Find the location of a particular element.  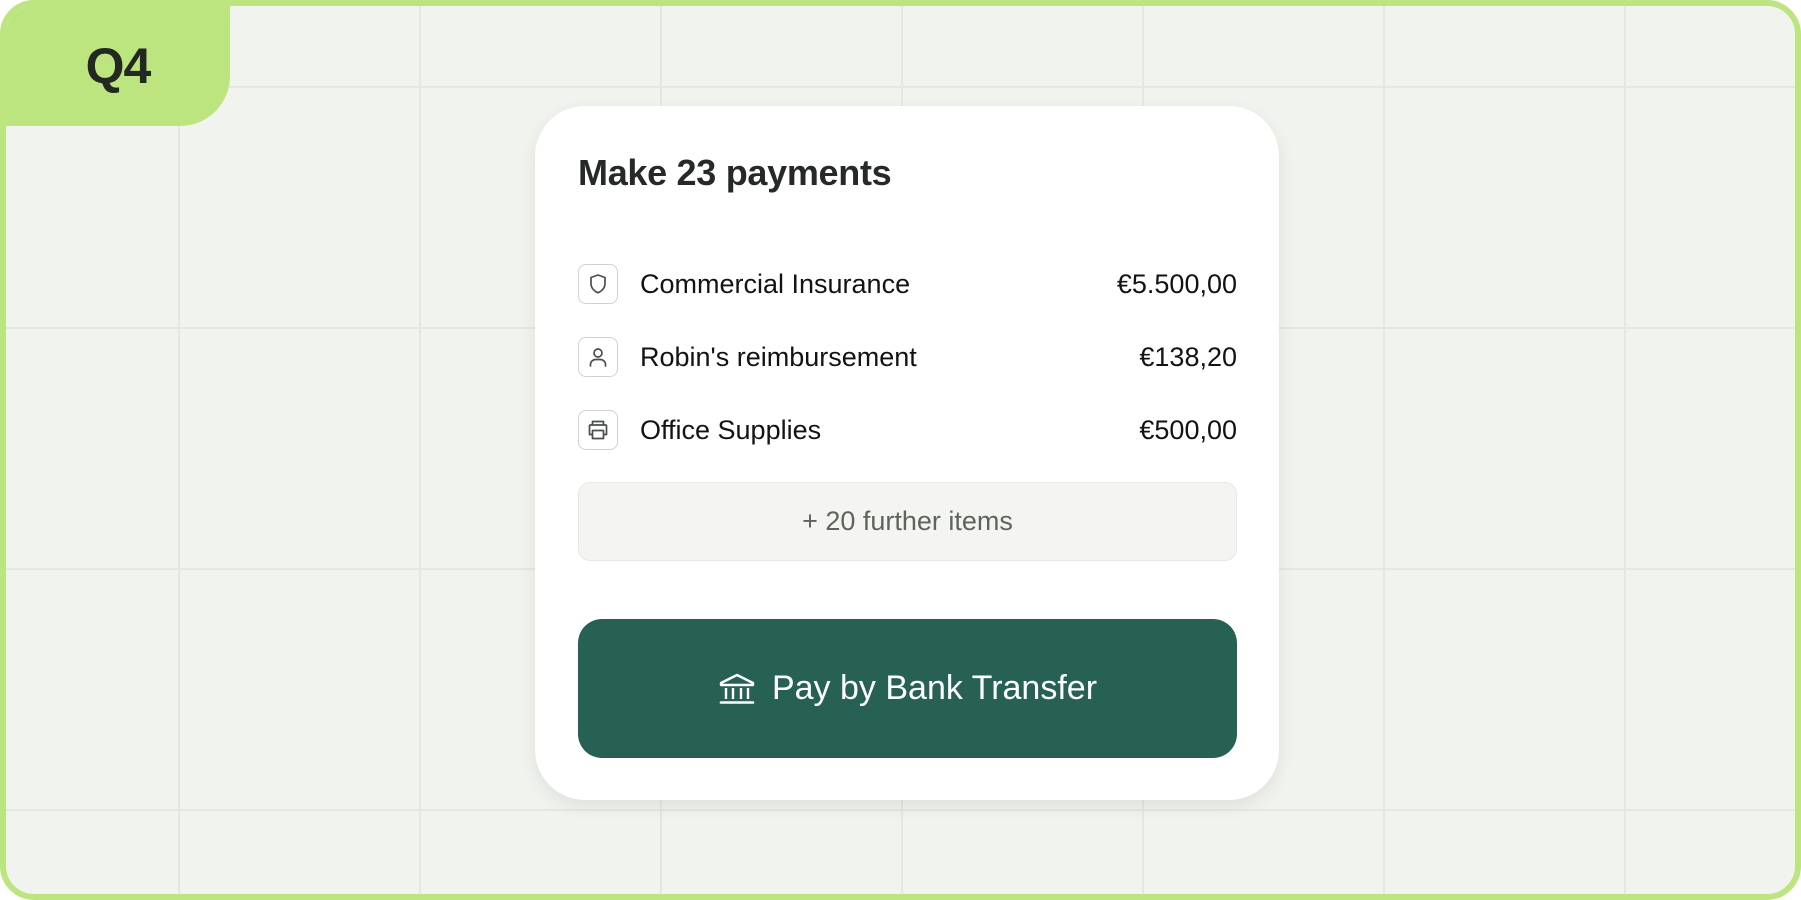

further-items-button: + 20 further items is located at coordinates (907, 521).